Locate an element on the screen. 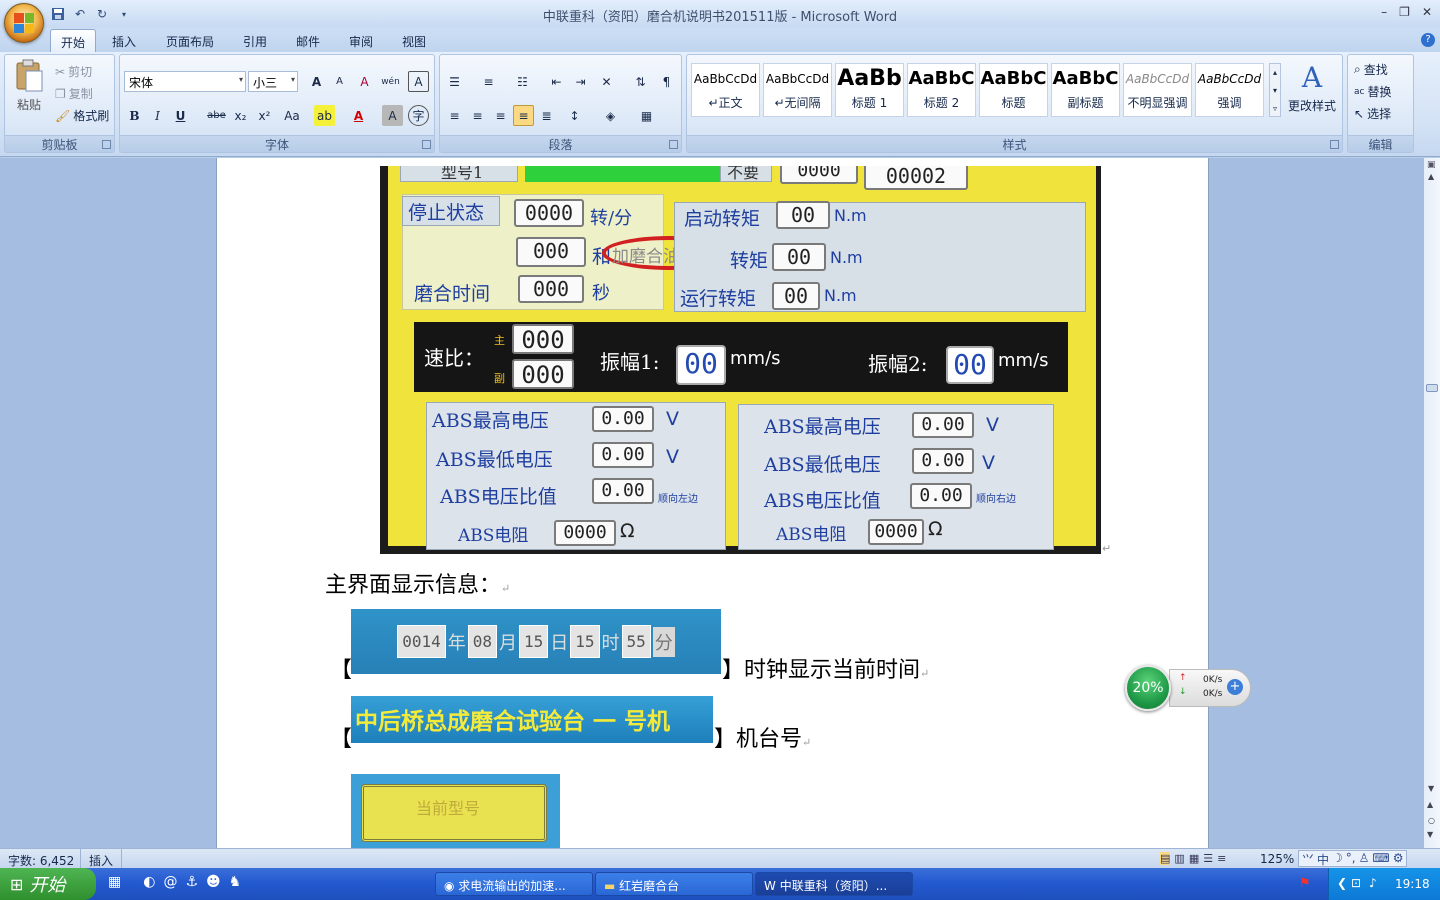  show-desktop-icon: ▦ is located at coordinates (114, 882).